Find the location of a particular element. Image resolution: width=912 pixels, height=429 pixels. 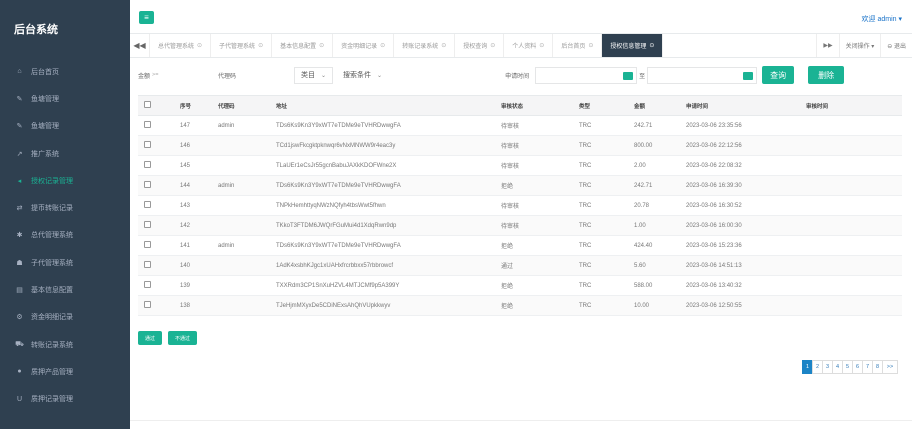

category-select: 类目 ⌄ is located at coordinates (314, 75).